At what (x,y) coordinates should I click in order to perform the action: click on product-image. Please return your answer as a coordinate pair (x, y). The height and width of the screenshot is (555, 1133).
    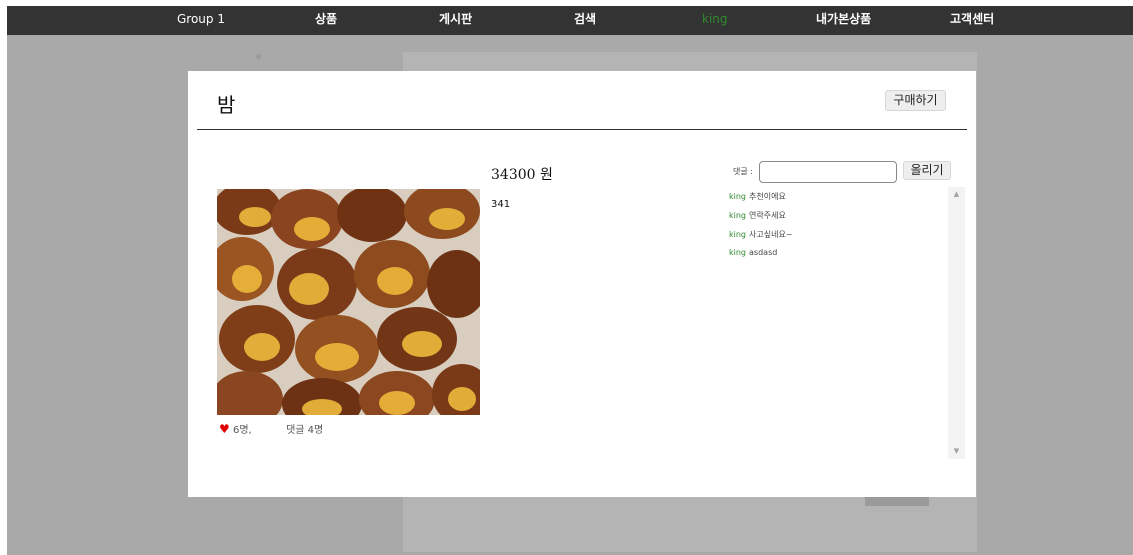
    Looking at the image, I should click on (348, 302).